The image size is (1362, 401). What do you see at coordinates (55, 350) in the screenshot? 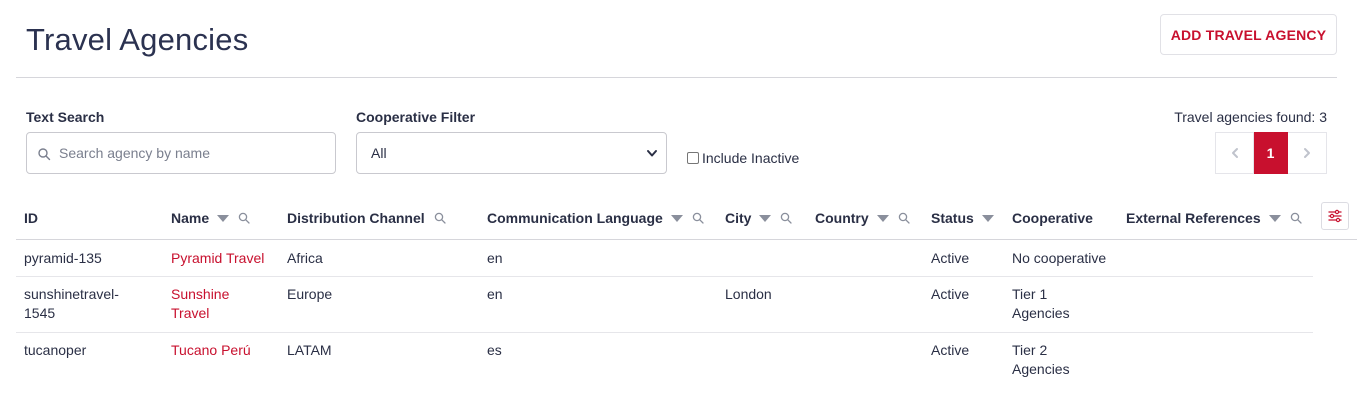
I see `cell-id: tucanoper` at bounding box center [55, 350].